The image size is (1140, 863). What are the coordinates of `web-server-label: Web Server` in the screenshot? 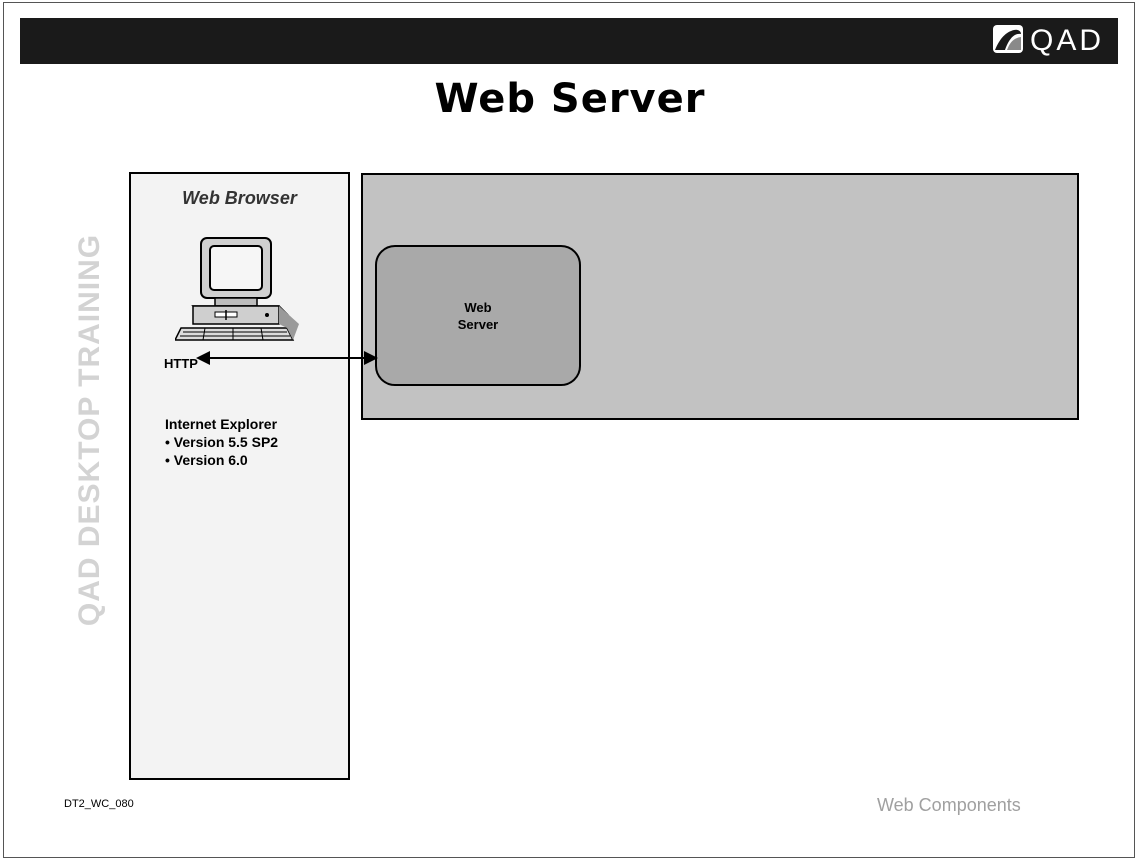 It's located at (478, 316).